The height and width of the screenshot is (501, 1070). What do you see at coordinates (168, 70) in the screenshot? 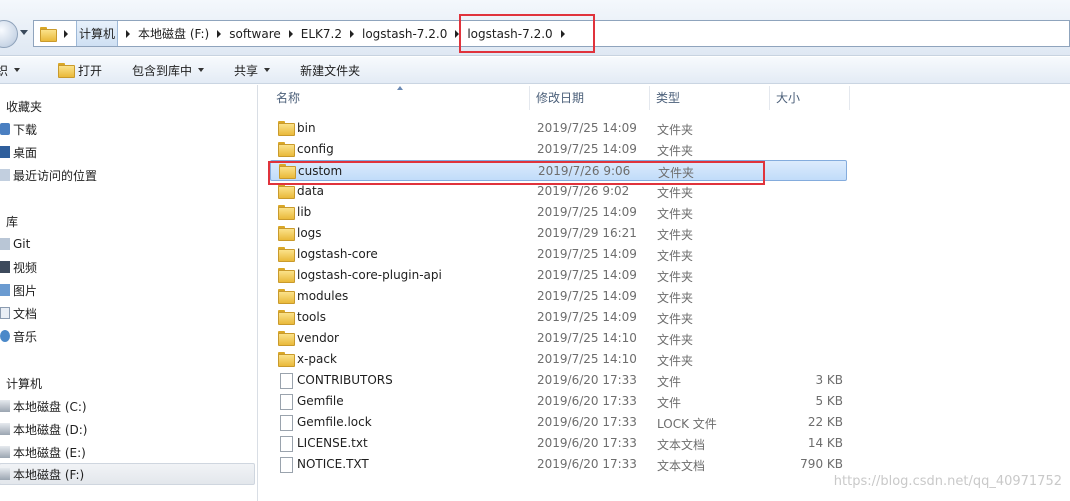
I see `include-in-library-button: 包含到库中` at bounding box center [168, 70].